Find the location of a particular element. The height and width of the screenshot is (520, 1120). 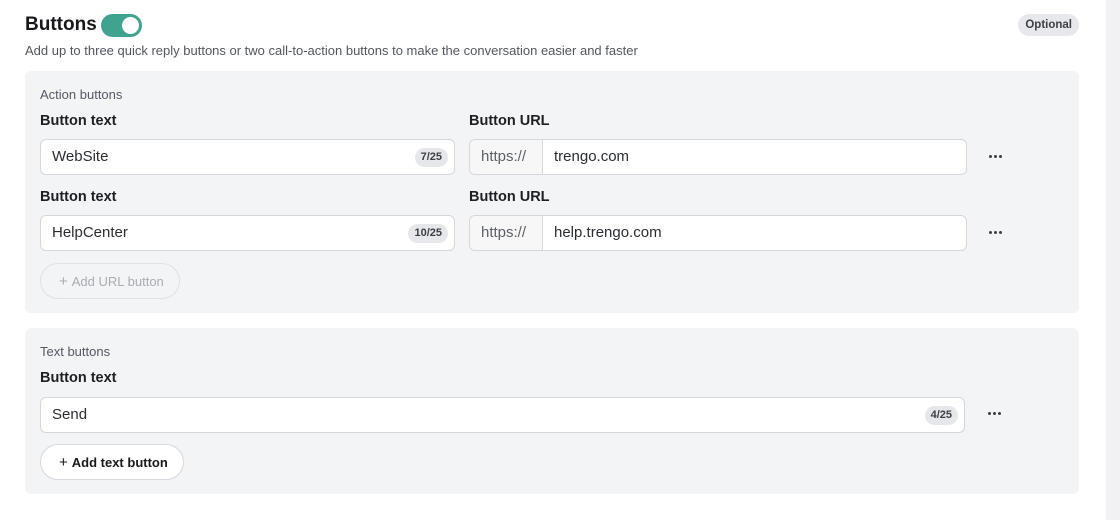

url-value: help.trengo.com is located at coordinates (608, 232).